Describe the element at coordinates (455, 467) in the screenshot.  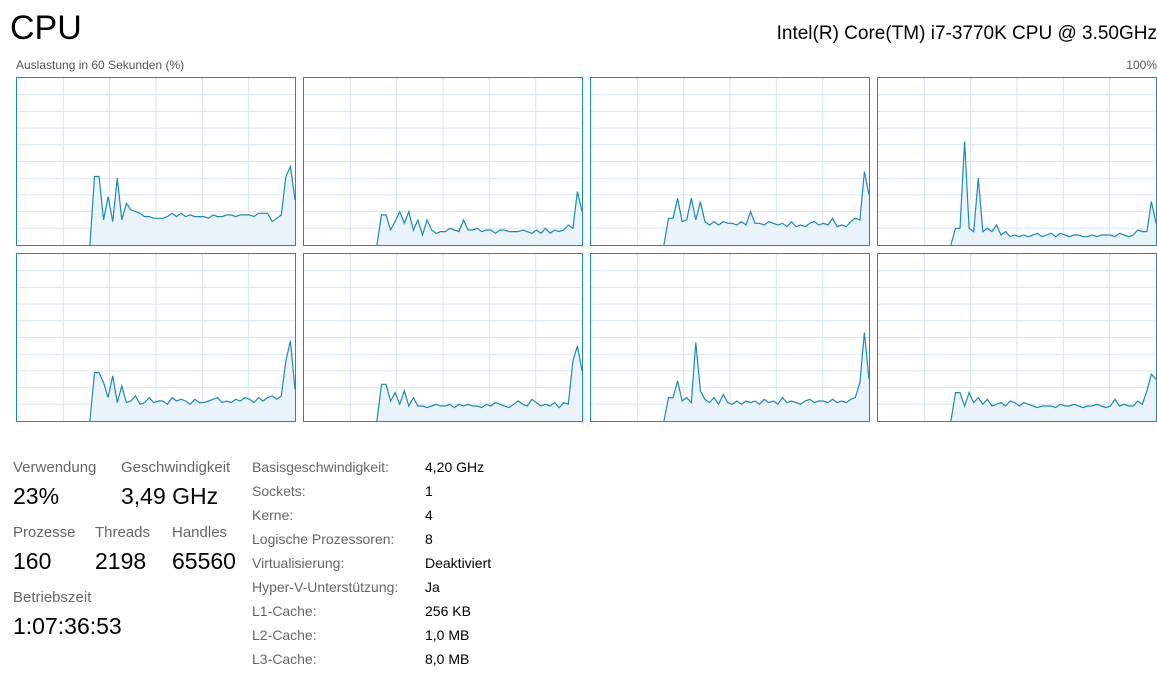
I see `spec-value-basisgeschwindigkeit: 4,20 GHz` at that location.